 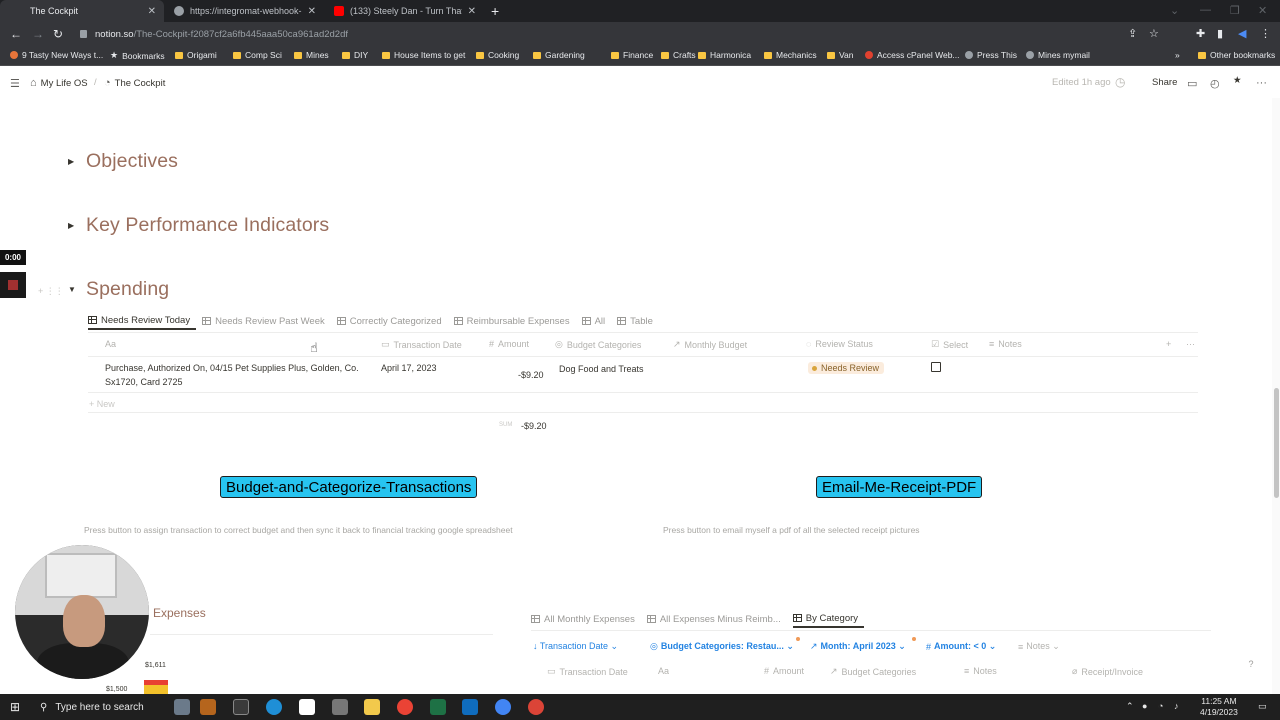 I want to click on new-tab-icon: +, so click(x=495, y=11).